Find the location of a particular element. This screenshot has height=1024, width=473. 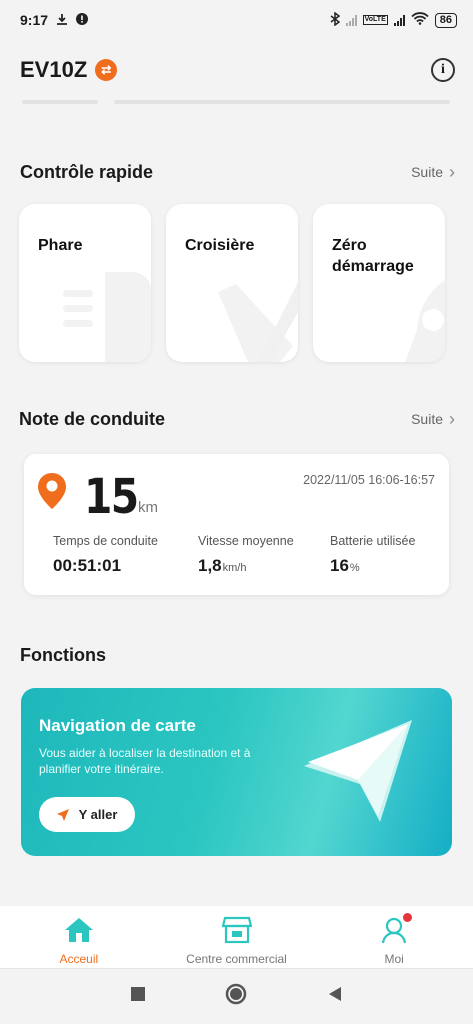

go-button-label: Y aller is located at coordinates (98, 814).